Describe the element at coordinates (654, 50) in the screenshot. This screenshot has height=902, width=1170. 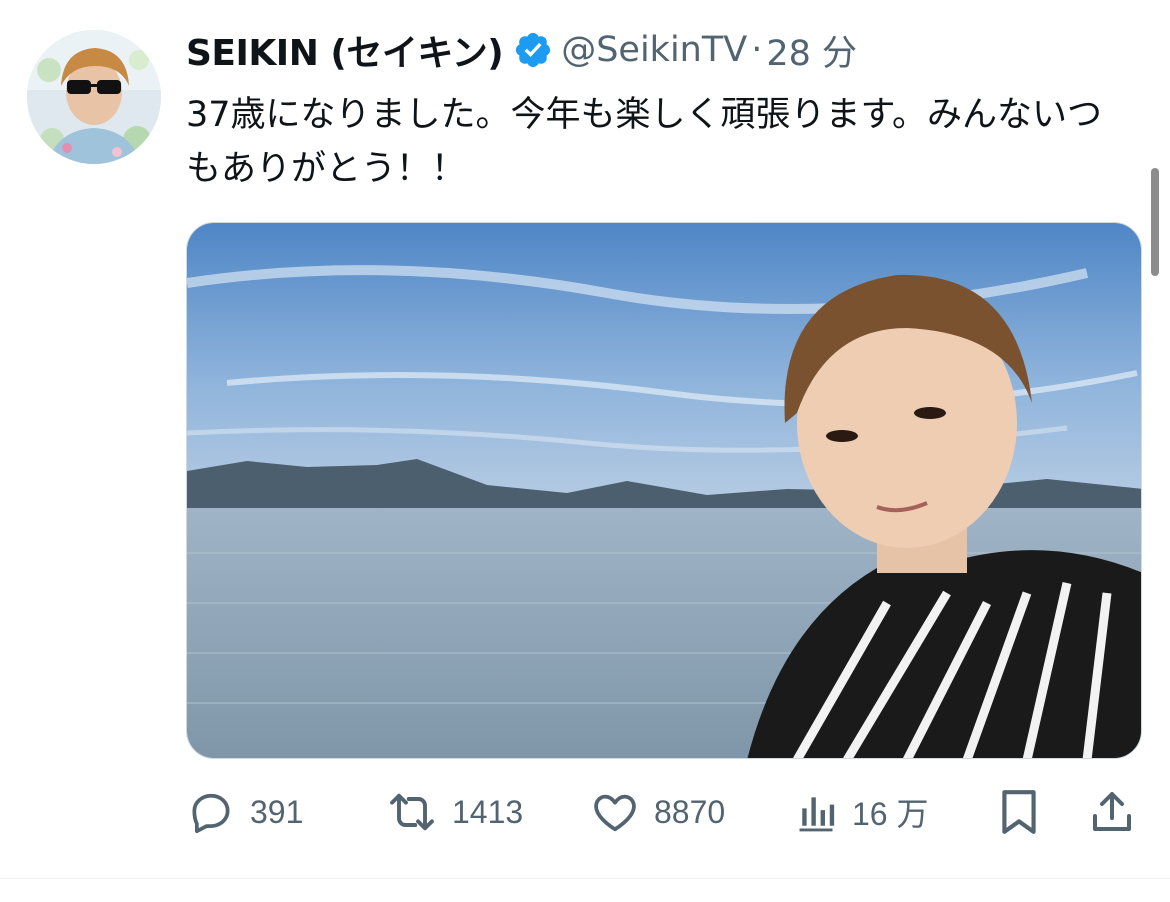
I see `handle: @SeikinTV` at that location.